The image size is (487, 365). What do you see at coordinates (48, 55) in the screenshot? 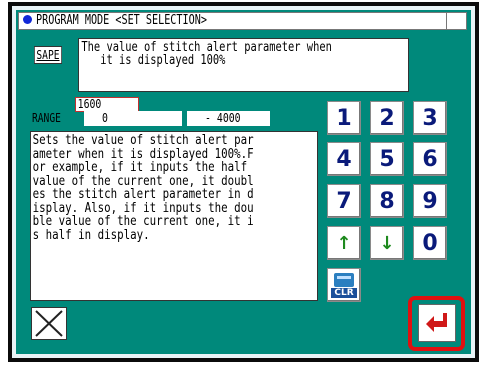
I see `param-code: SAPE` at bounding box center [48, 55].